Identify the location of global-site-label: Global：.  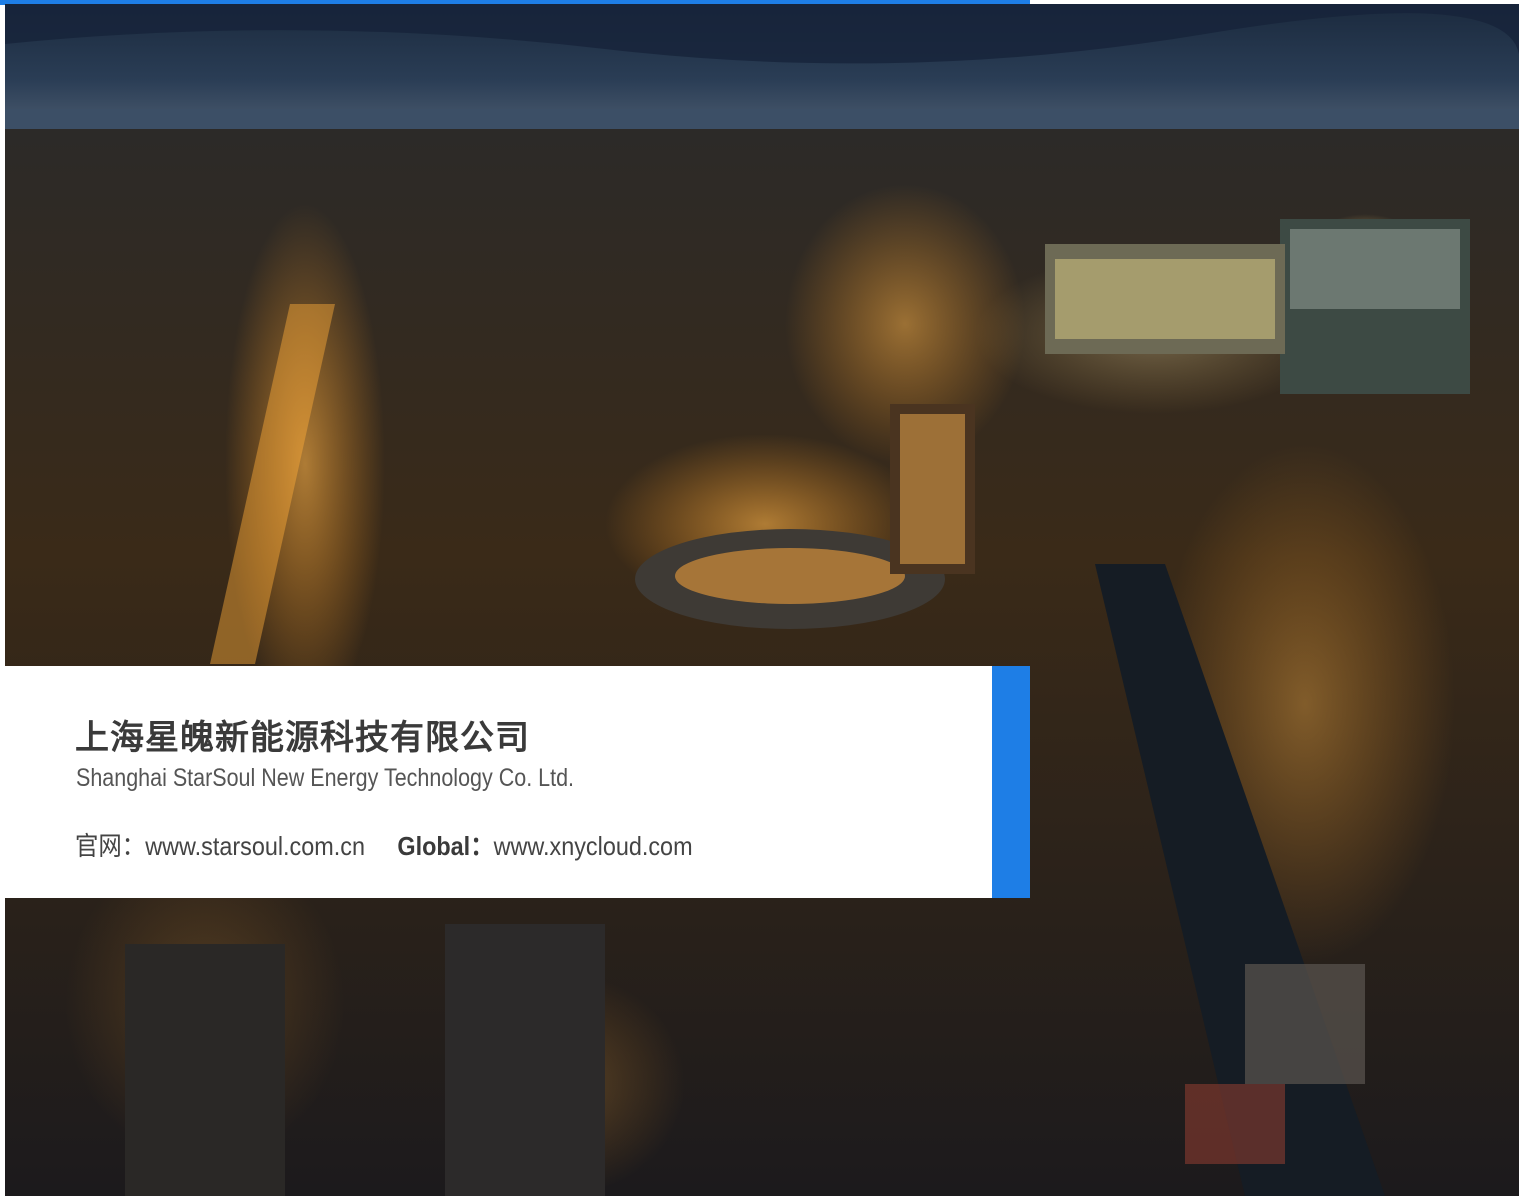
(445, 846).